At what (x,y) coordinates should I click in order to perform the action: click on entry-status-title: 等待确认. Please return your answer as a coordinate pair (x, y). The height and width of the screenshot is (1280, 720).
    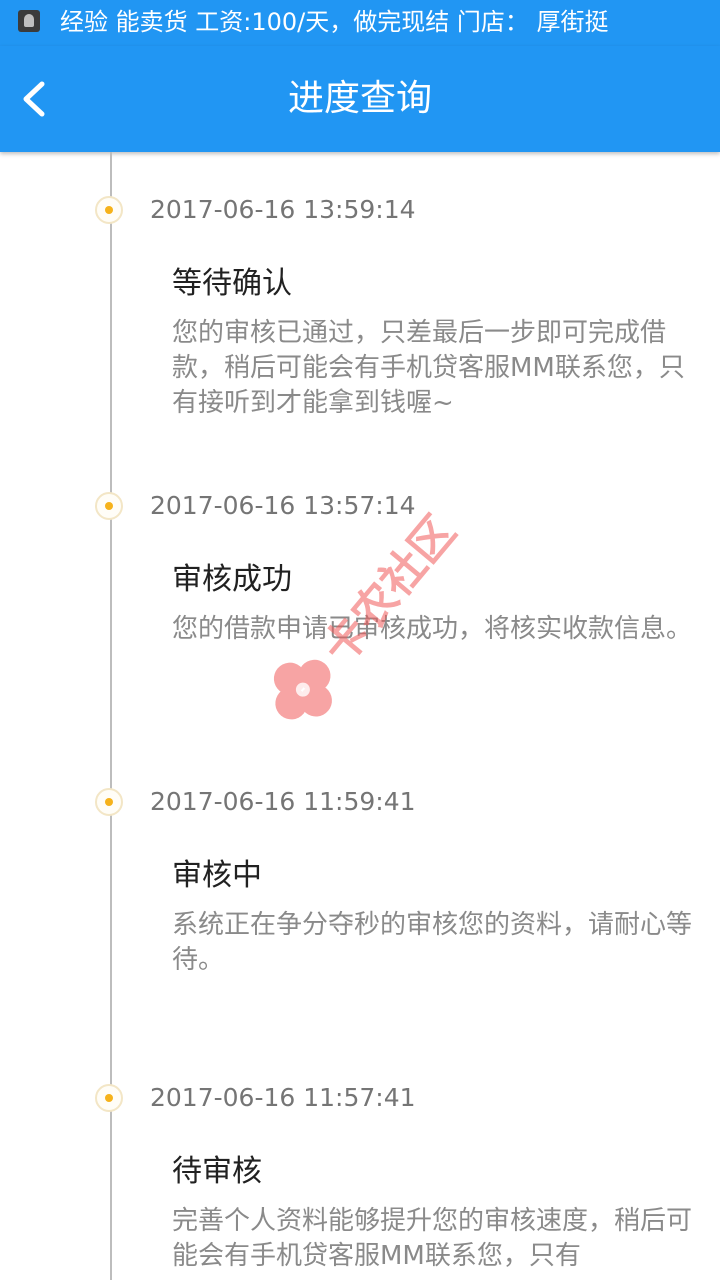
    Looking at the image, I should click on (232, 283).